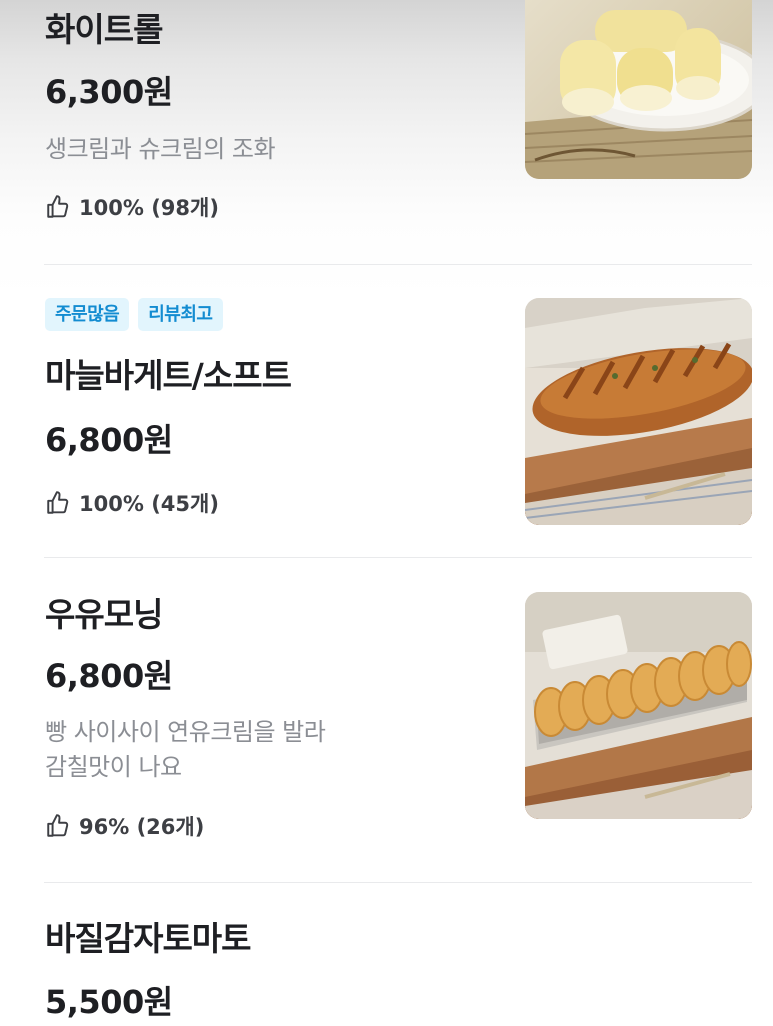 The height and width of the screenshot is (1026, 773). I want to click on menu-item-description: 빵 사이사이 연유크림을 발라, so click(185, 732).